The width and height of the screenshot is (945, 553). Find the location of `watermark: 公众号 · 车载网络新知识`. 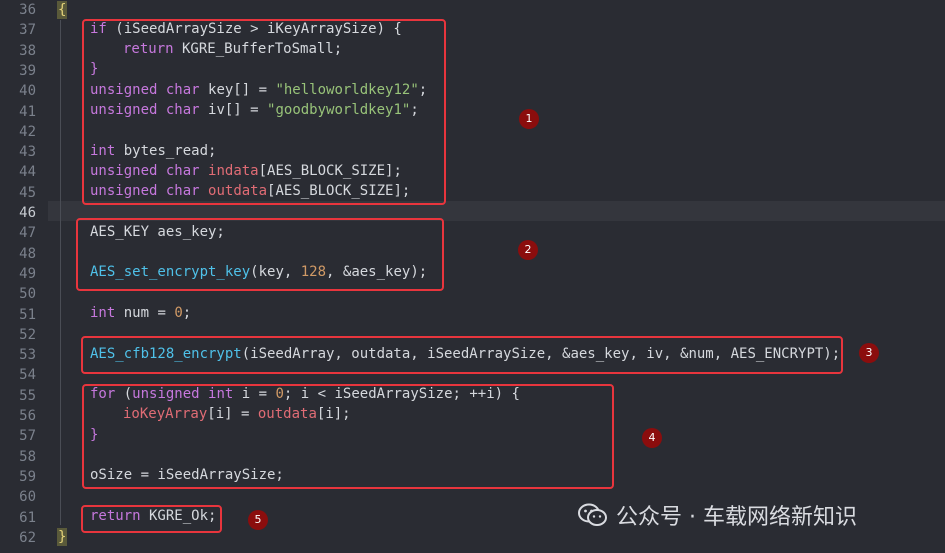

watermark: 公众号 · 车载网络新知识 is located at coordinates (717, 515).